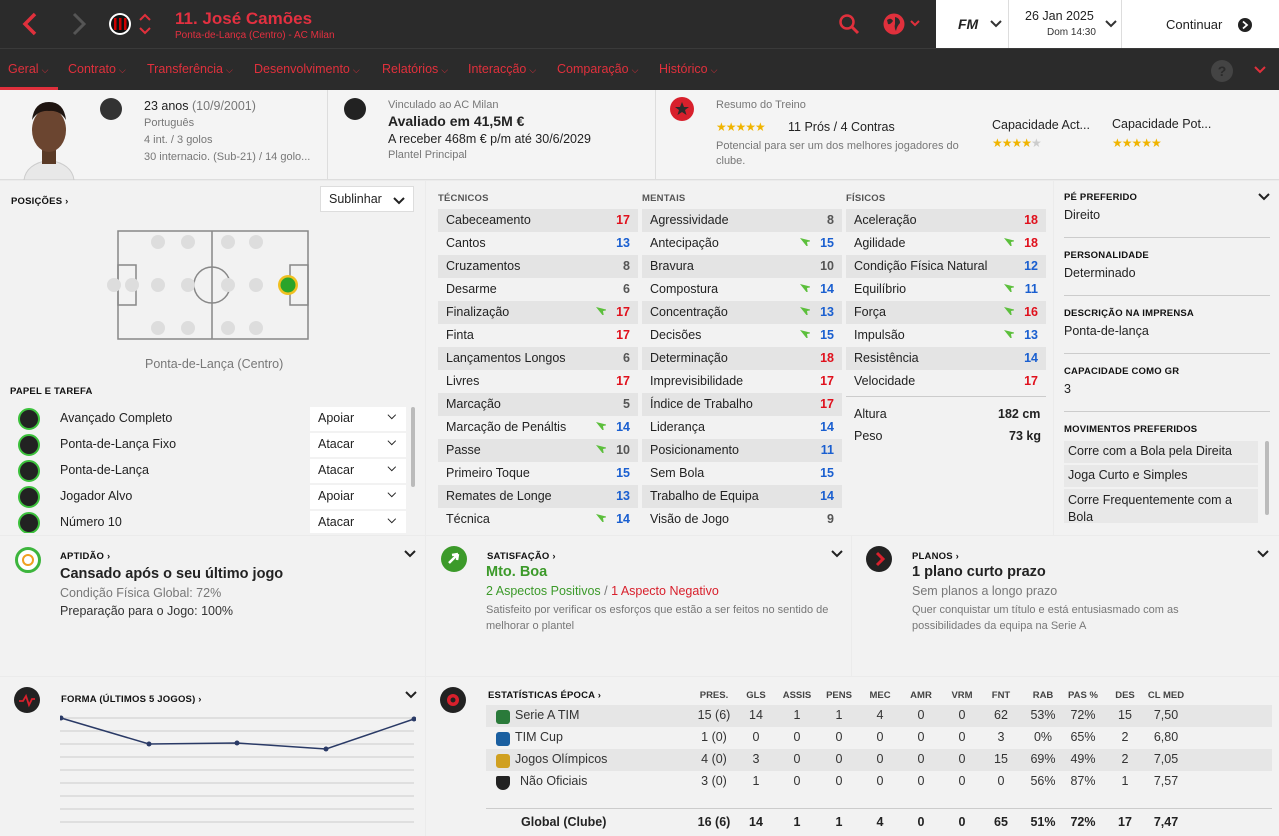 This screenshot has width=1279, height=836. I want to click on attribute-row: Desarme 6, so click(538, 289).